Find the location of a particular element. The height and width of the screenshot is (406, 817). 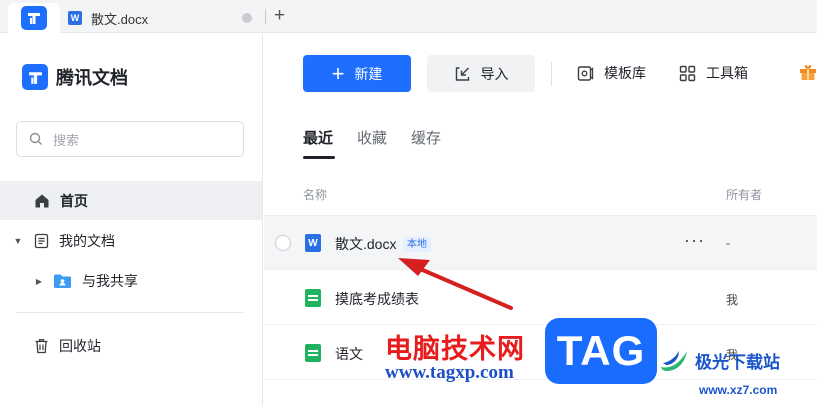

import-button: 导入 is located at coordinates (481, 73).